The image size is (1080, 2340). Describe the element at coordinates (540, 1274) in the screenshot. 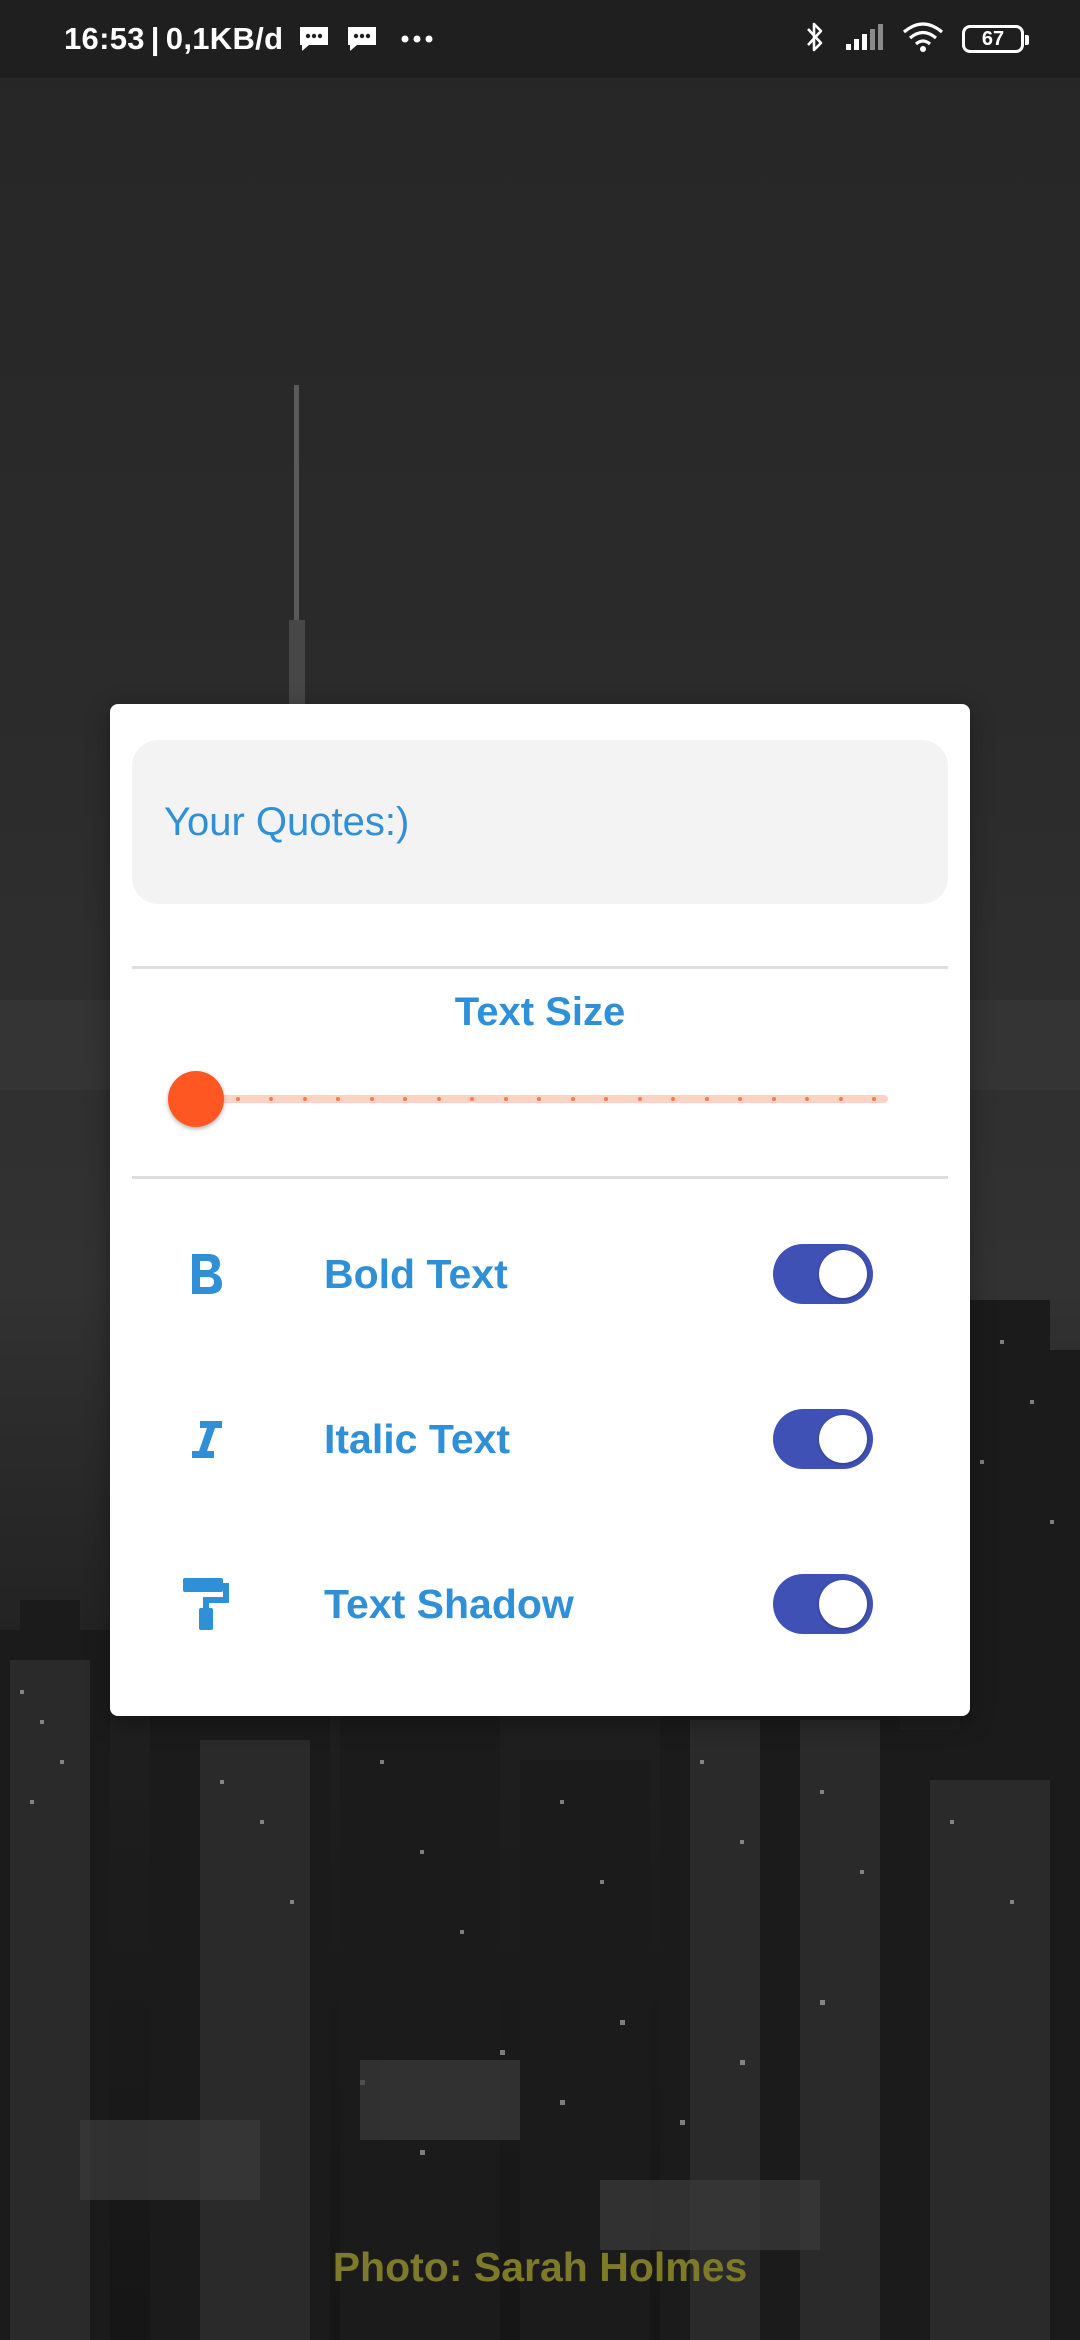

I see `option-row-bold: Bold Text` at that location.